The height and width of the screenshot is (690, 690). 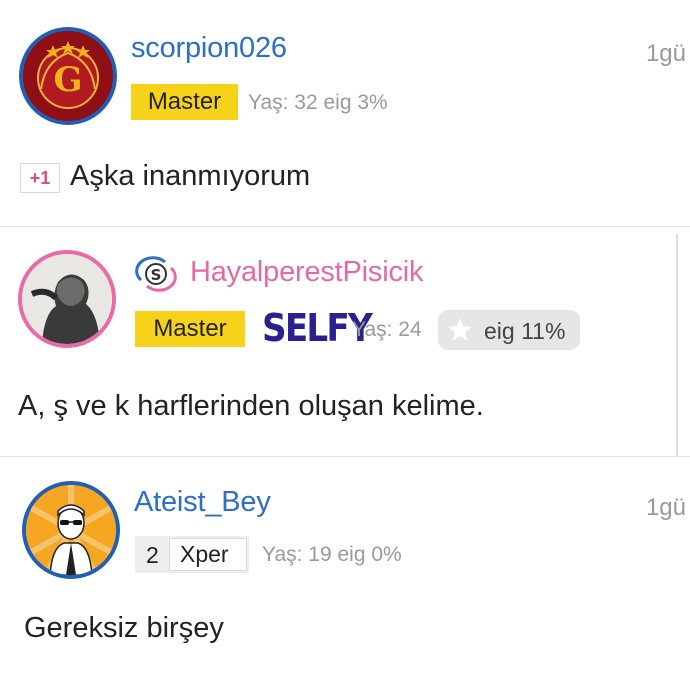 I want to click on username-link: Ateist_Bey, so click(x=202, y=502).